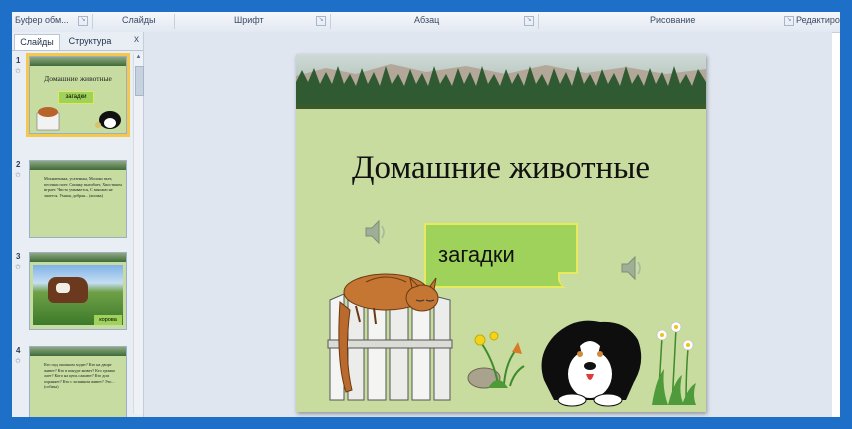 The width and height of the screenshot is (852, 429). What do you see at coordinates (818, 20) in the screenshot?
I see `ribbon-group-editing: Редактирование` at bounding box center [818, 20].